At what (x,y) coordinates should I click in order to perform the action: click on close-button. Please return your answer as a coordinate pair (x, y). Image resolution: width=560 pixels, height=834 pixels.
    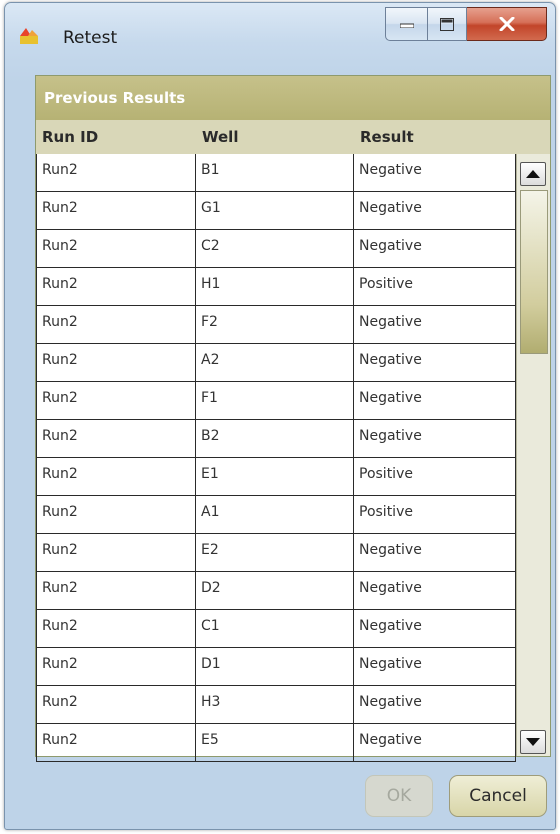
    Looking at the image, I should click on (507, 24).